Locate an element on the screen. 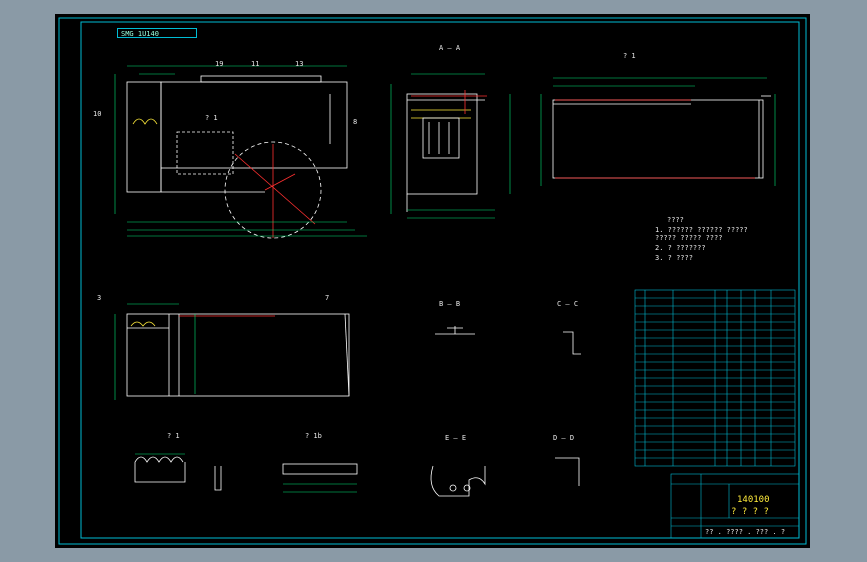 The height and width of the screenshot is (562, 867). section-dd-label: D — D is located at coordinates (564, 438).